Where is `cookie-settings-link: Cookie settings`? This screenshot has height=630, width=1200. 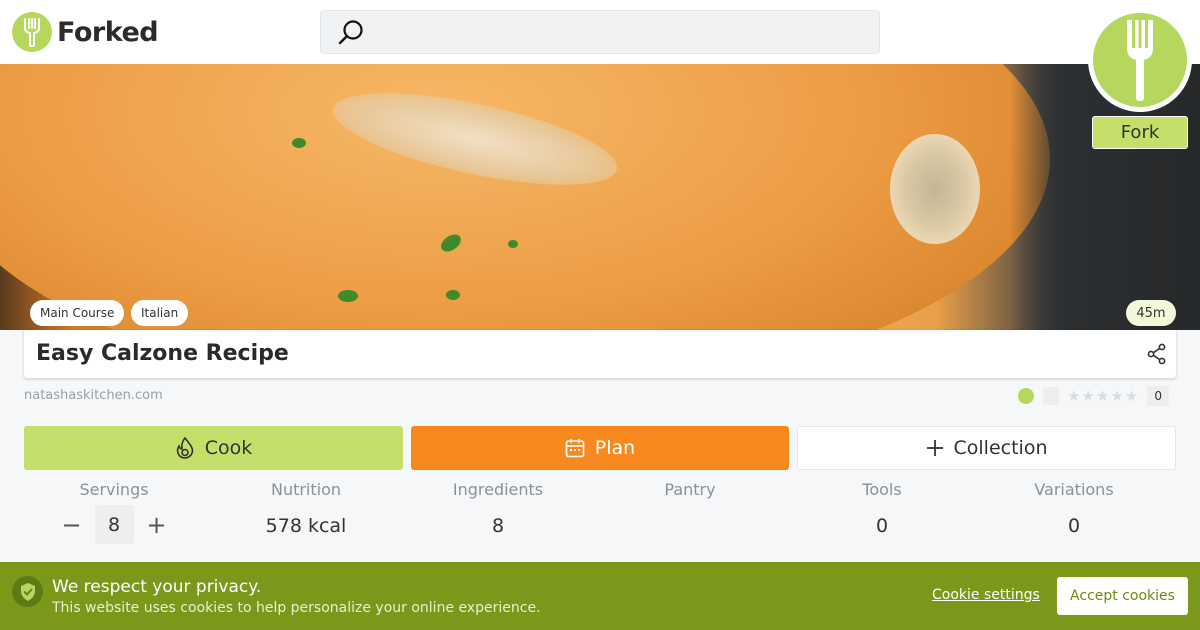
cookie-settings-link: Cookie settings is located at coordinates (986, 595).